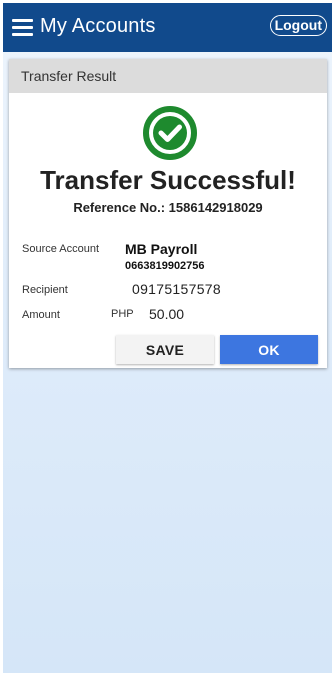  What do you see at coordinates (298, 25) in the screenshot?
I see `logout-button: Logout` at bounding box center [298, 25].